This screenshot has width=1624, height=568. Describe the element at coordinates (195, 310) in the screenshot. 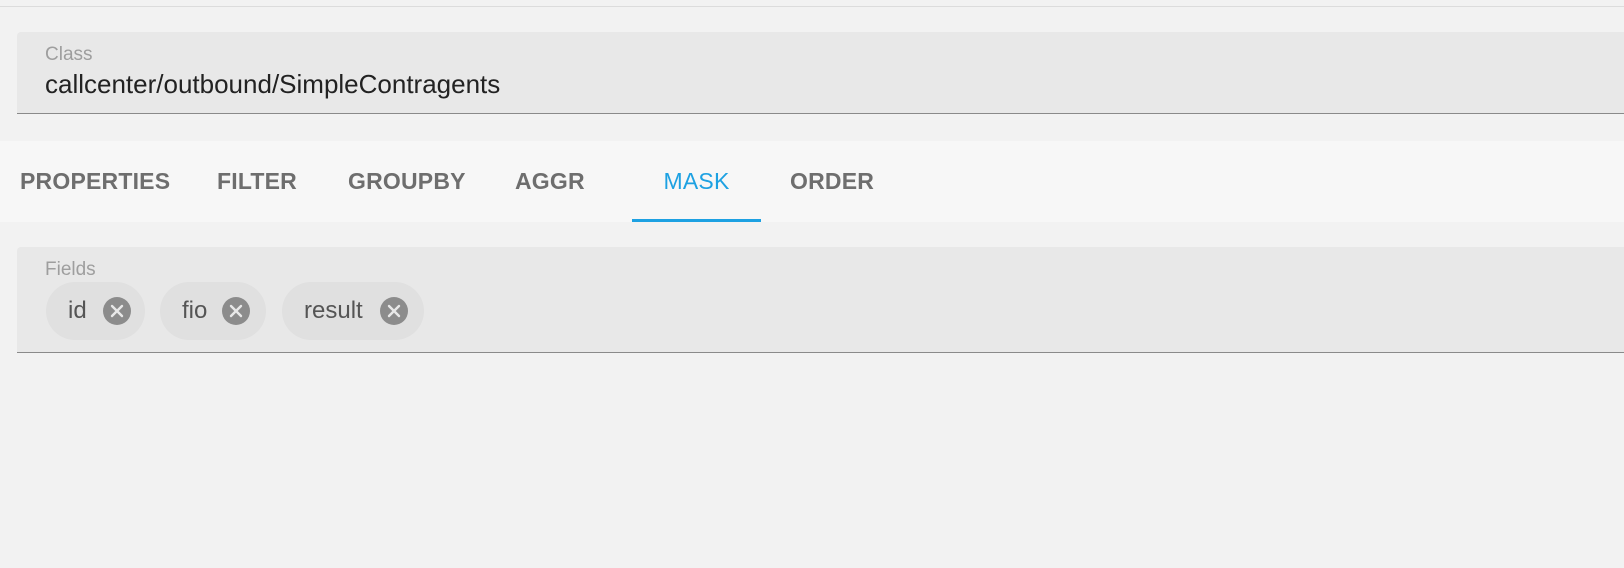

I see `chip-label: fio` at that location.